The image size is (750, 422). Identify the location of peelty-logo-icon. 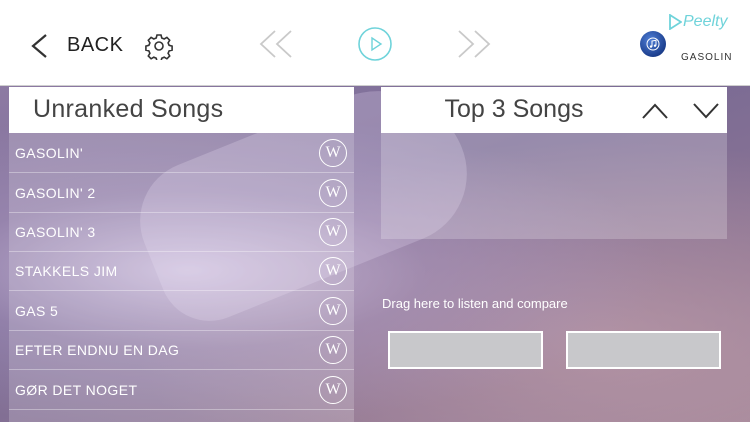
(675, 22).